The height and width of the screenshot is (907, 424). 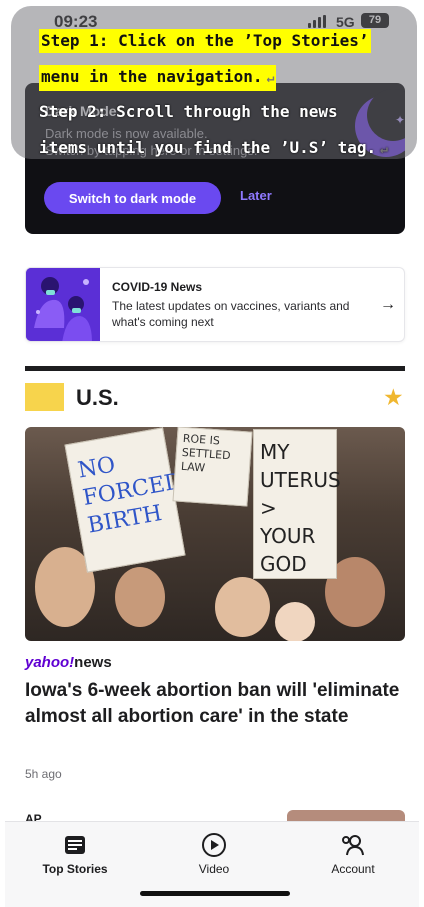 I want to click on tab-label: Account, so click(x=353, y=869).